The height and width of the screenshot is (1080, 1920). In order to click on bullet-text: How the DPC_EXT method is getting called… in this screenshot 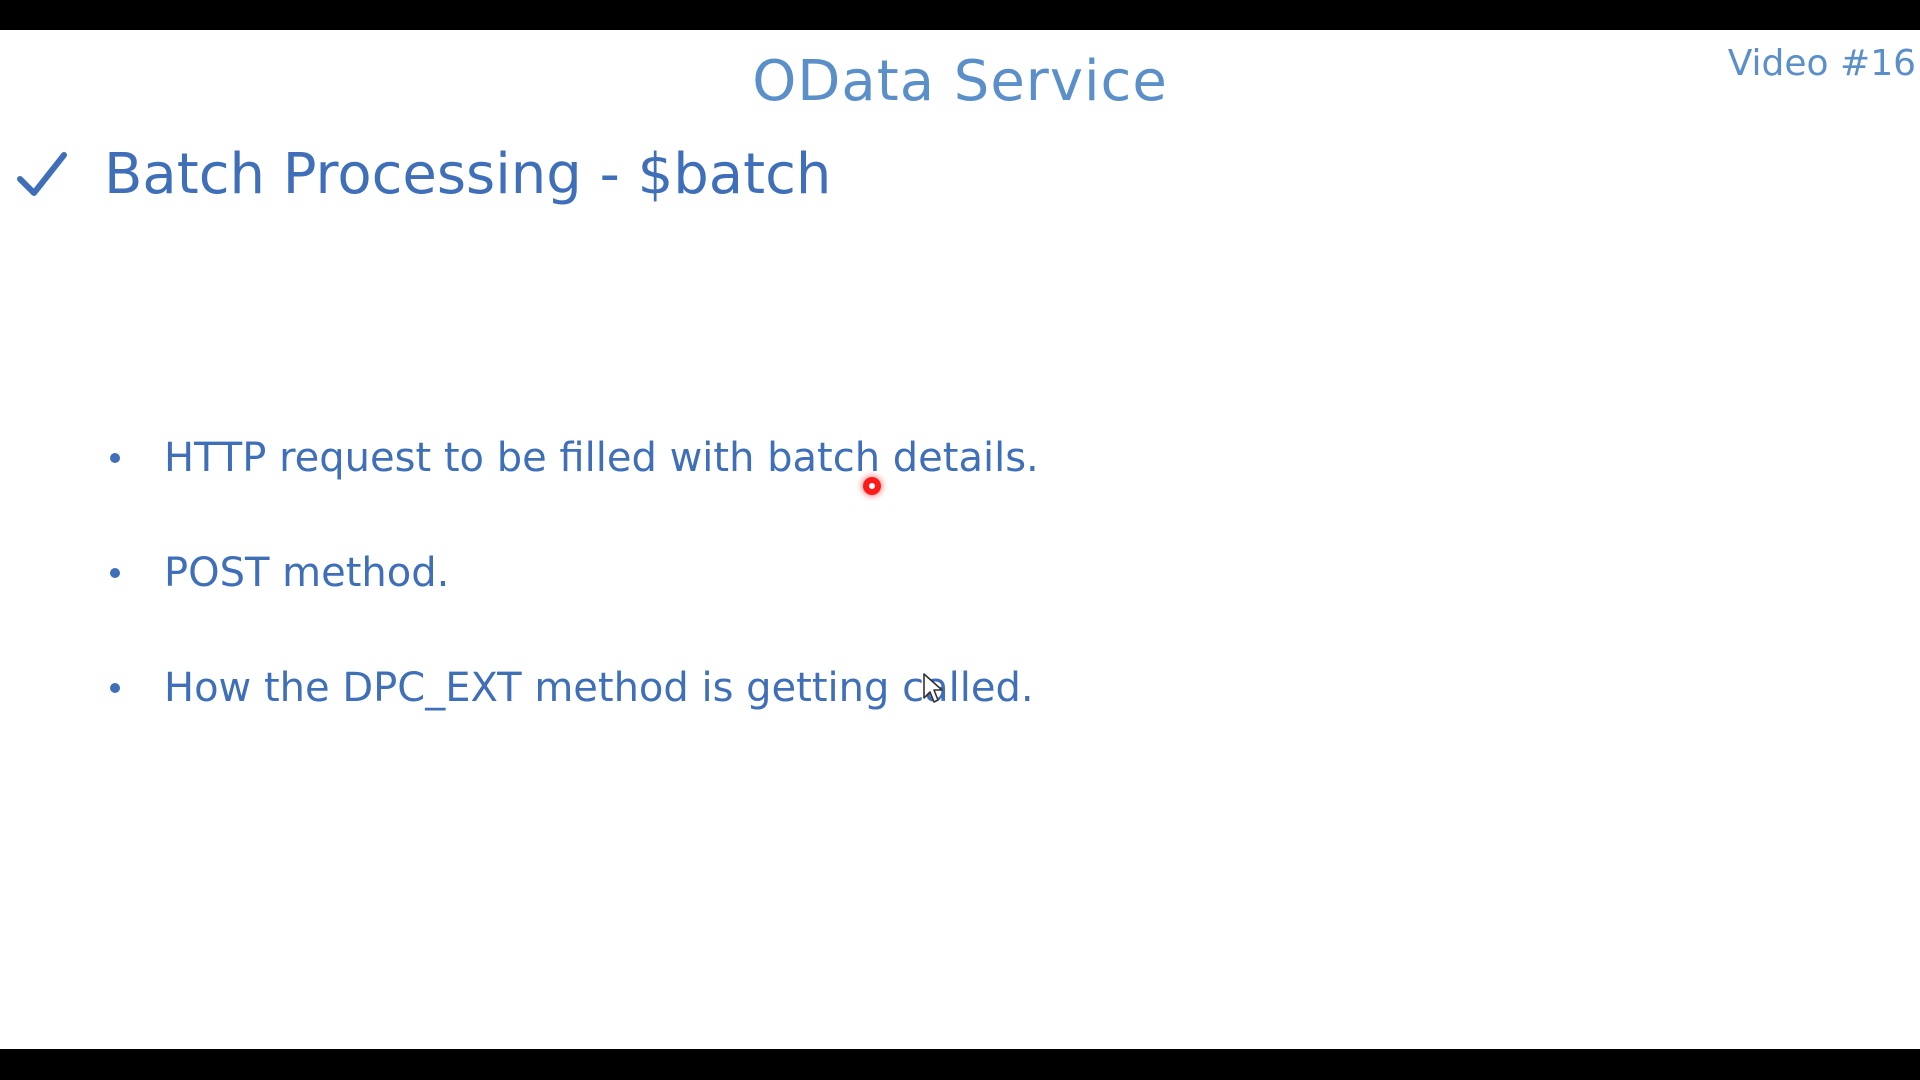, I will do `click(599, 687)`.